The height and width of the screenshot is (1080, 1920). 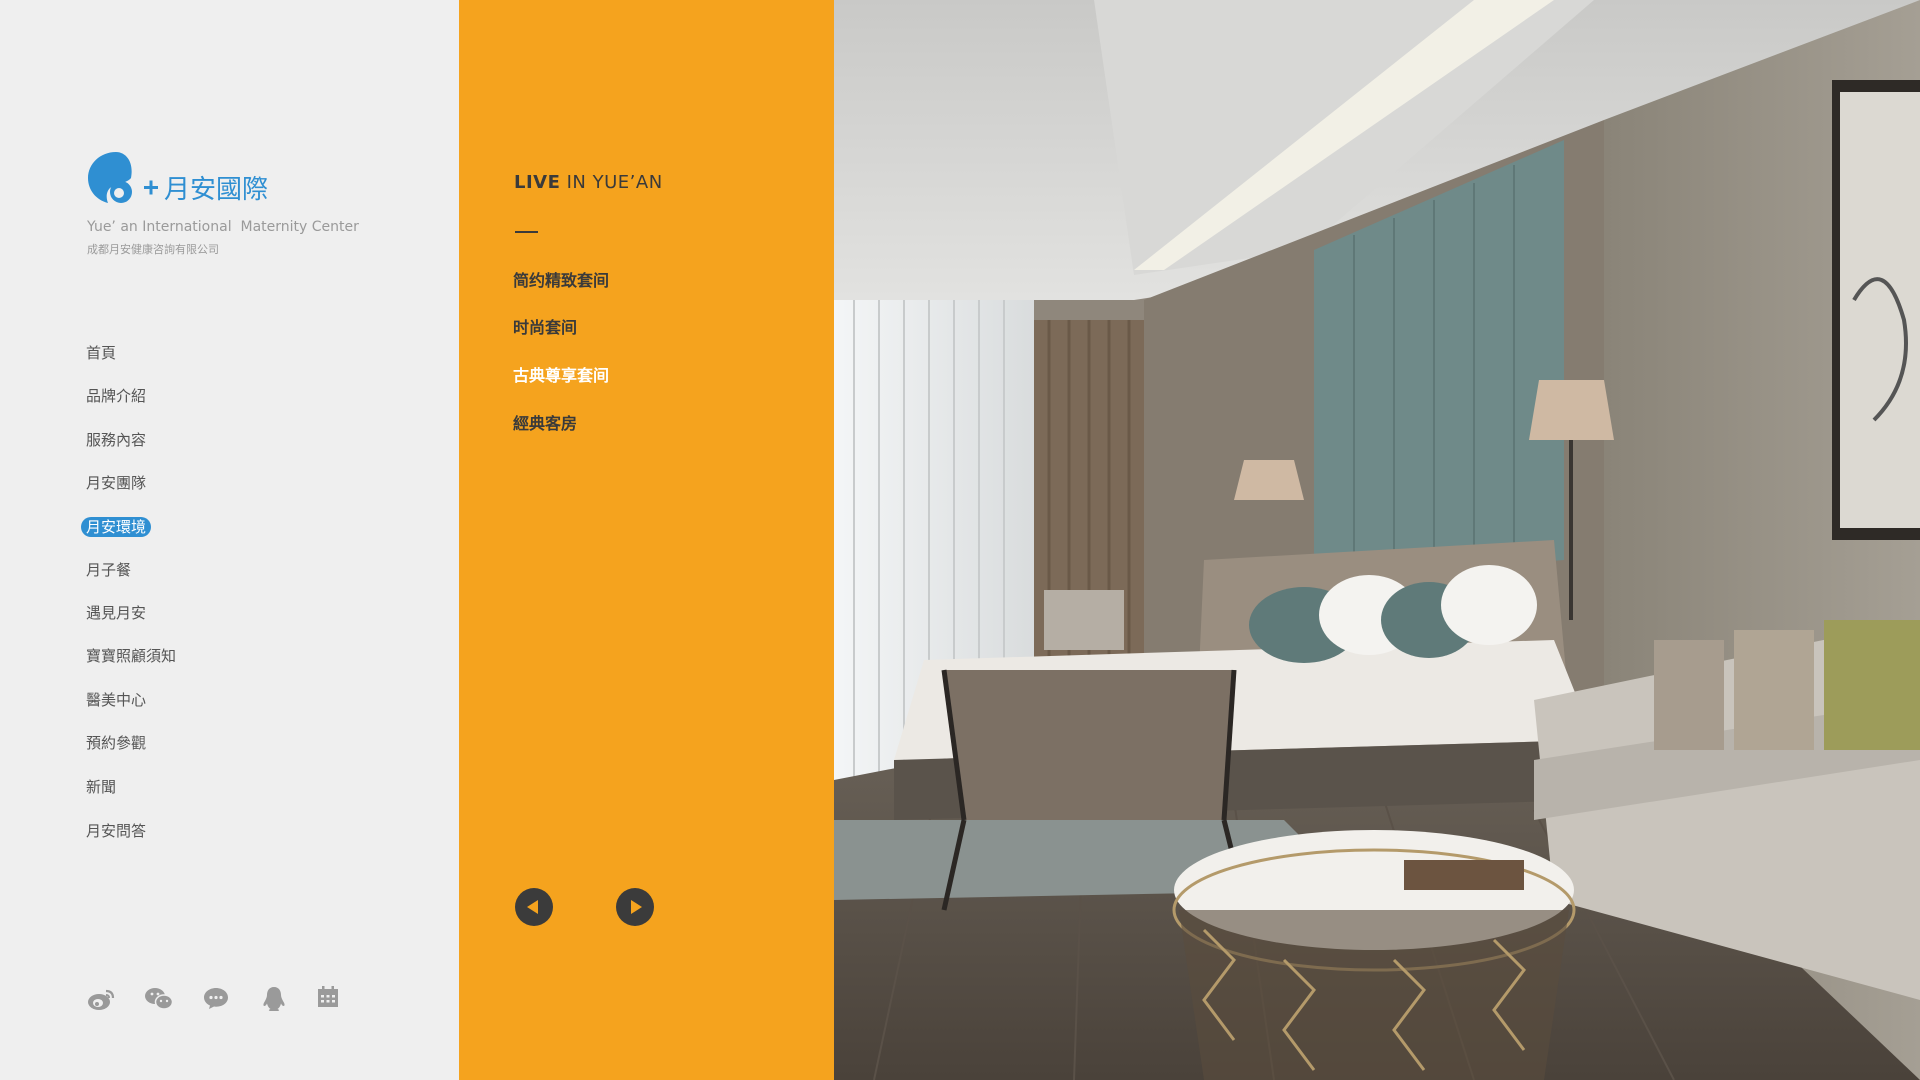 I want to click on brand-logo: 月安國際, so click(x=236, y=180).